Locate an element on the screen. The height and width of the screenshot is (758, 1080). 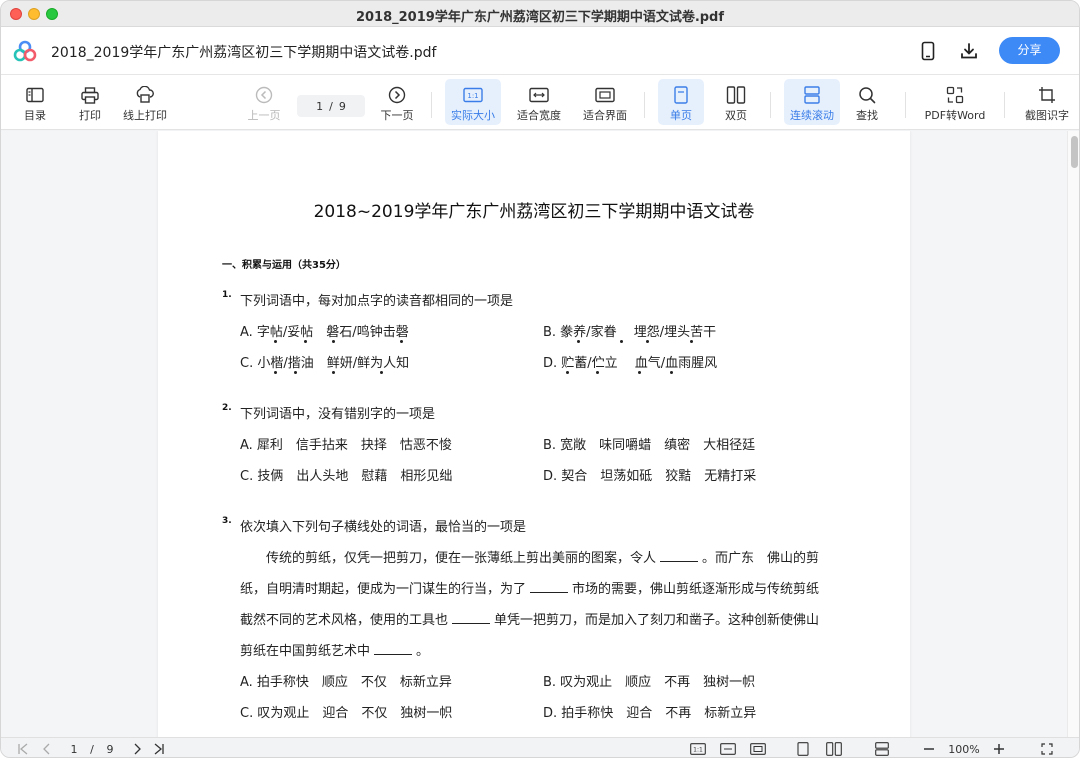
single-page-small-icon is located at coordinates (803, 749).